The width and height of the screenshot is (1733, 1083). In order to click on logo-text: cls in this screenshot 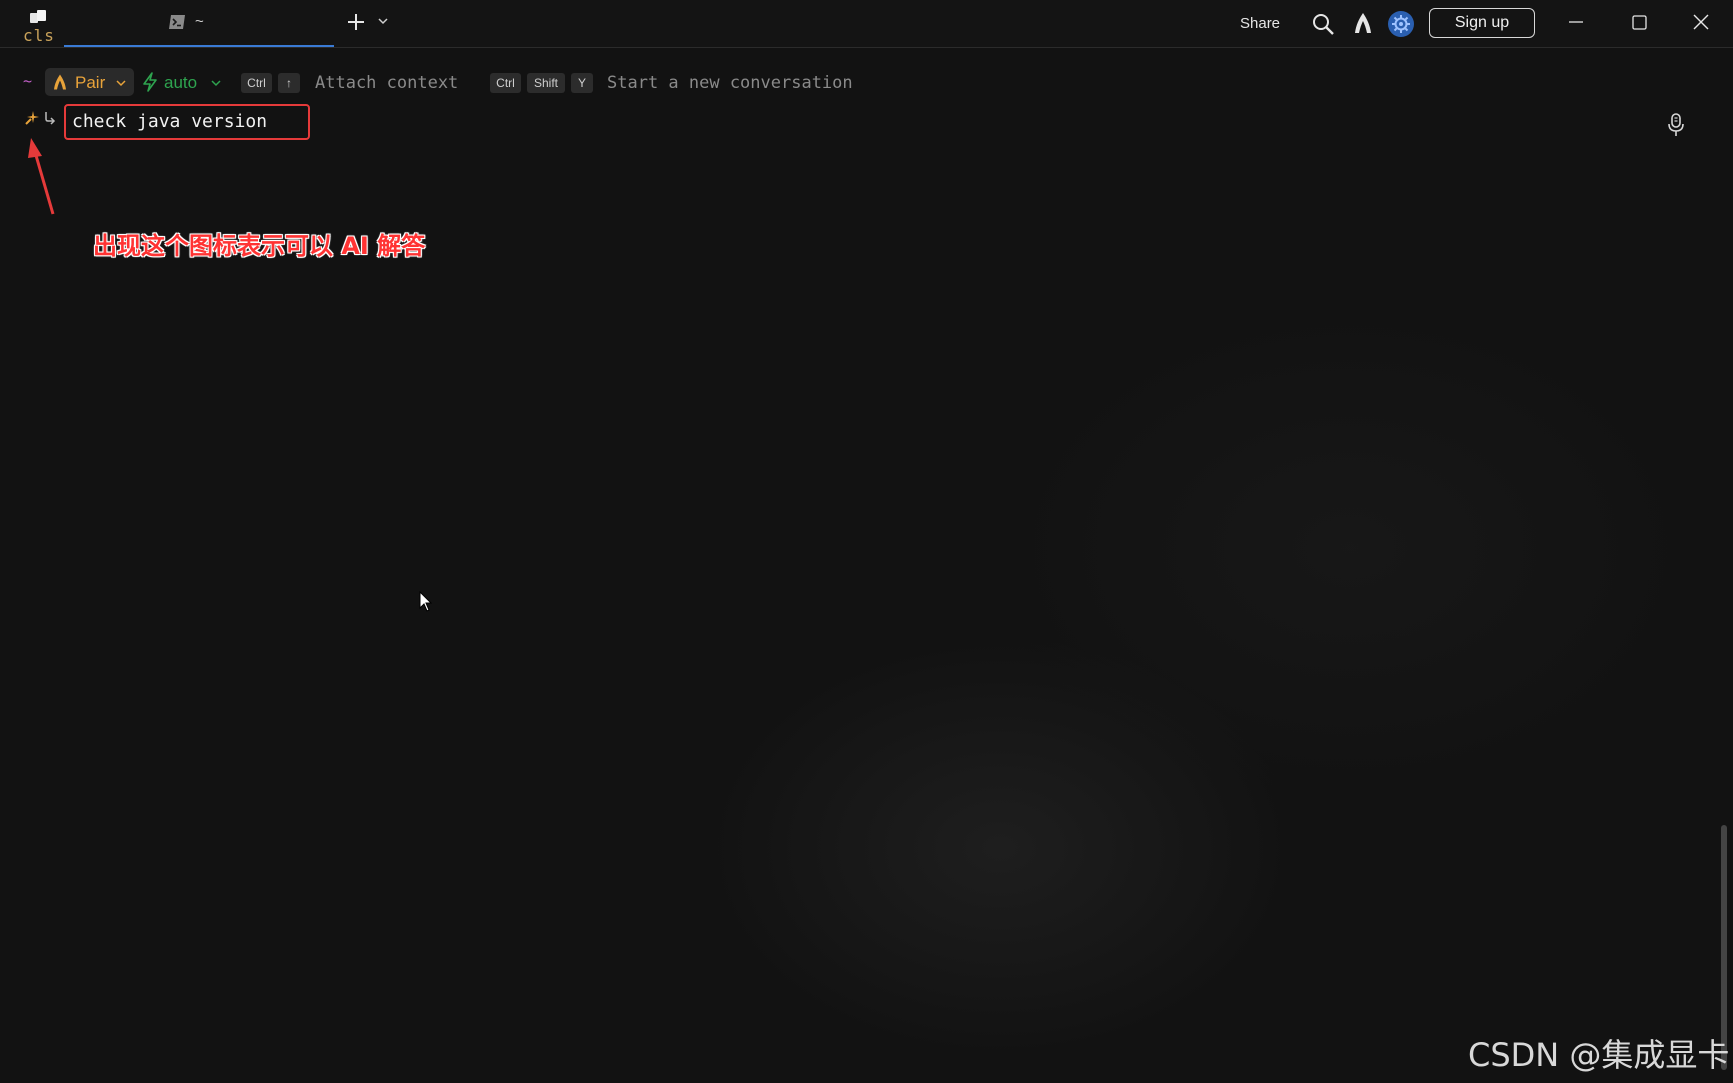, I will do `click(39, 35)`.